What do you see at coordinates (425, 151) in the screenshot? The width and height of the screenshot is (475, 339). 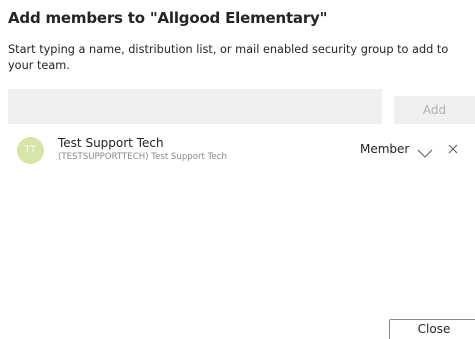 I see `chevron-down-icon` at bounding box center [425, 151].